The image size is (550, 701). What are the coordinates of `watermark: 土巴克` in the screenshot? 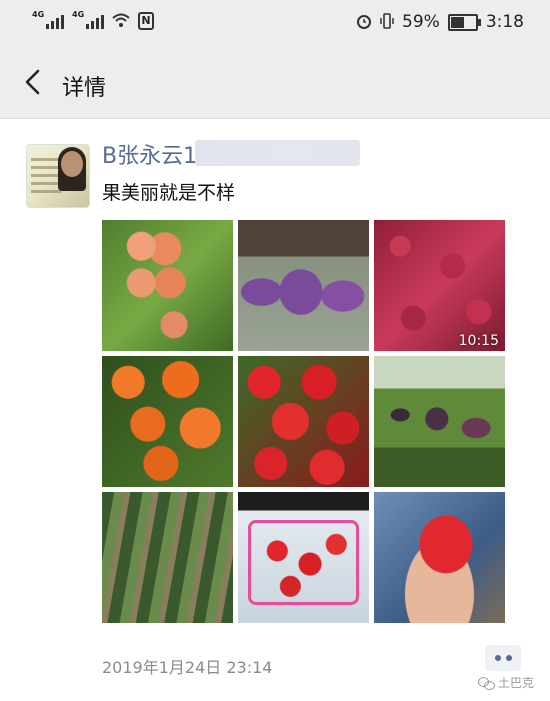 It's located at (505, 682).